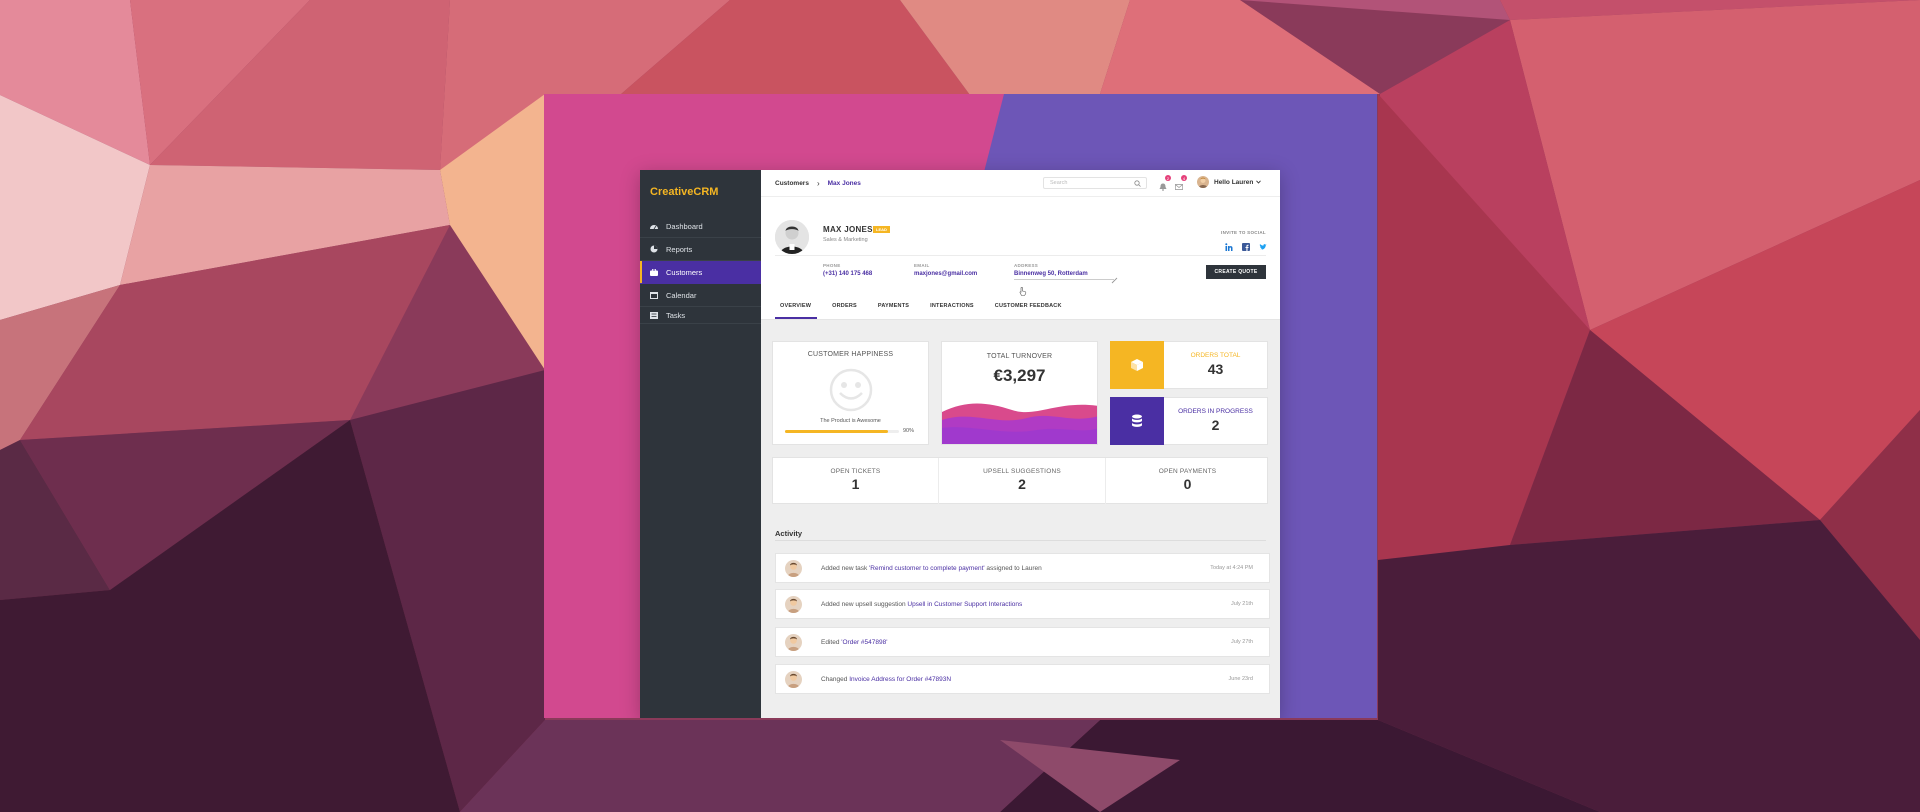 The image size is (1920, 812). I want to click on create-quote-button: CREATE QUOTE, so click(1236, 272).